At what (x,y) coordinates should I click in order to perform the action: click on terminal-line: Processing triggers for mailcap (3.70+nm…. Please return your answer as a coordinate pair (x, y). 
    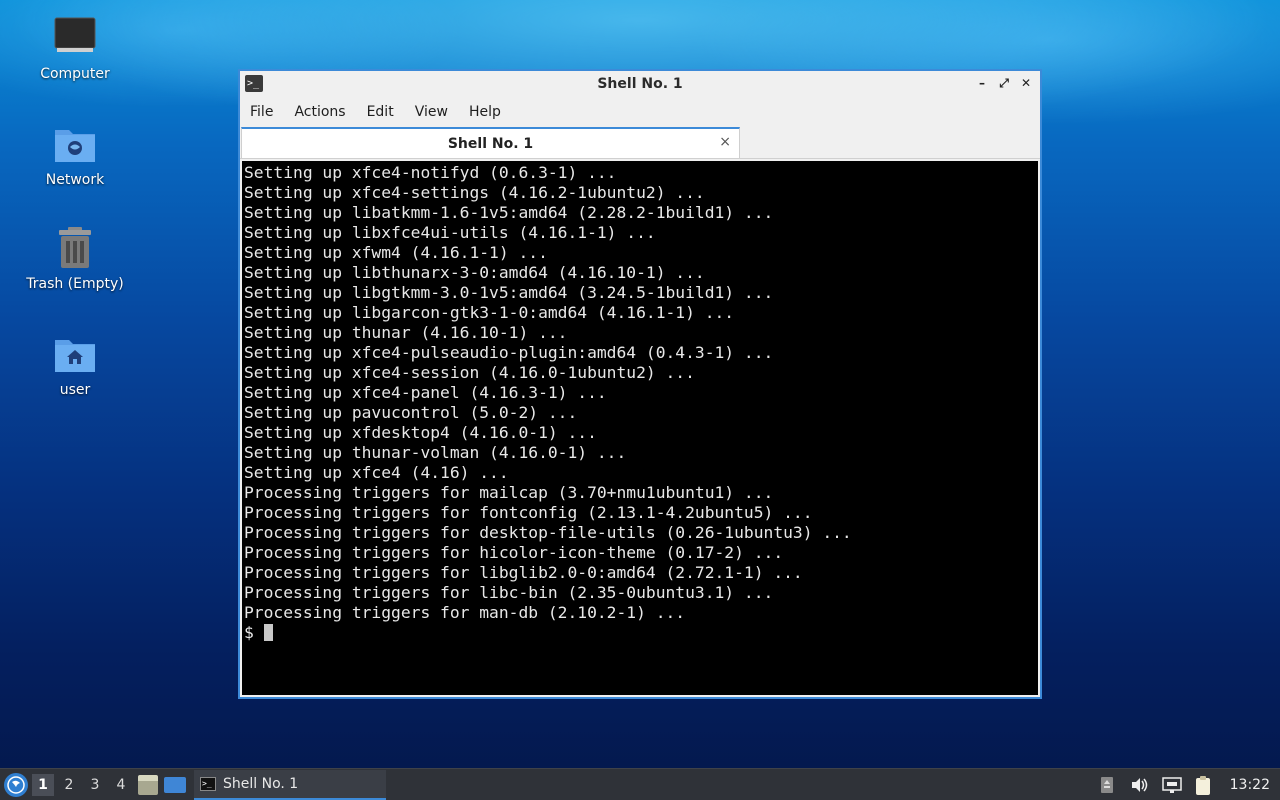
    Looking at the image, I should click on (509, 492).